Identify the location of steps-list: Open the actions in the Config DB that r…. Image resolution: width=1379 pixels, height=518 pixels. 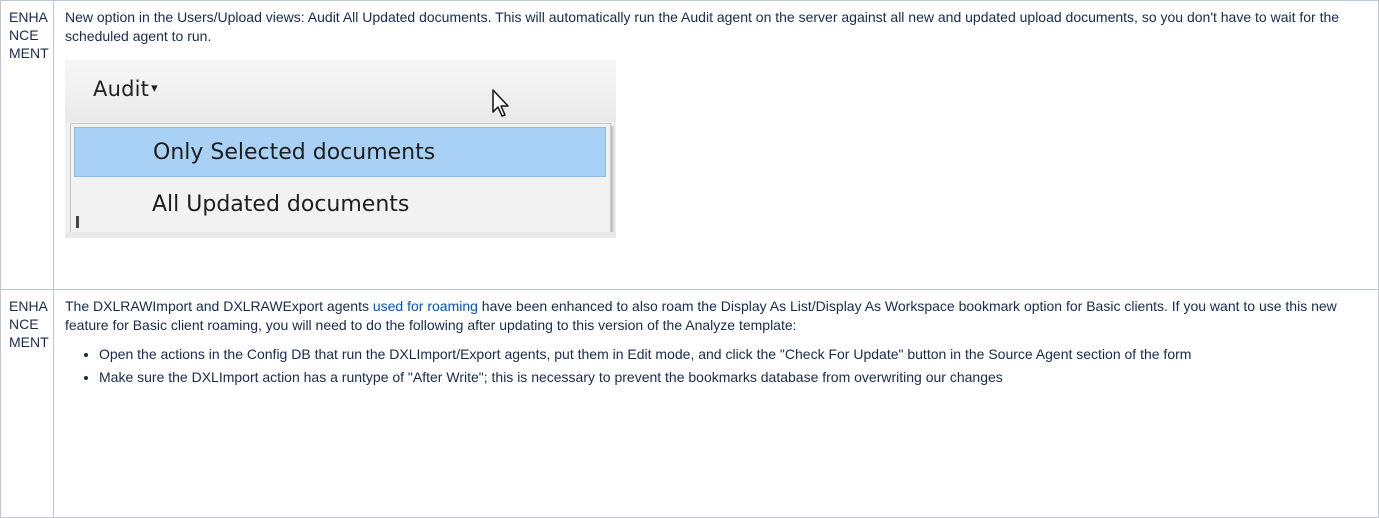
(717, 366).